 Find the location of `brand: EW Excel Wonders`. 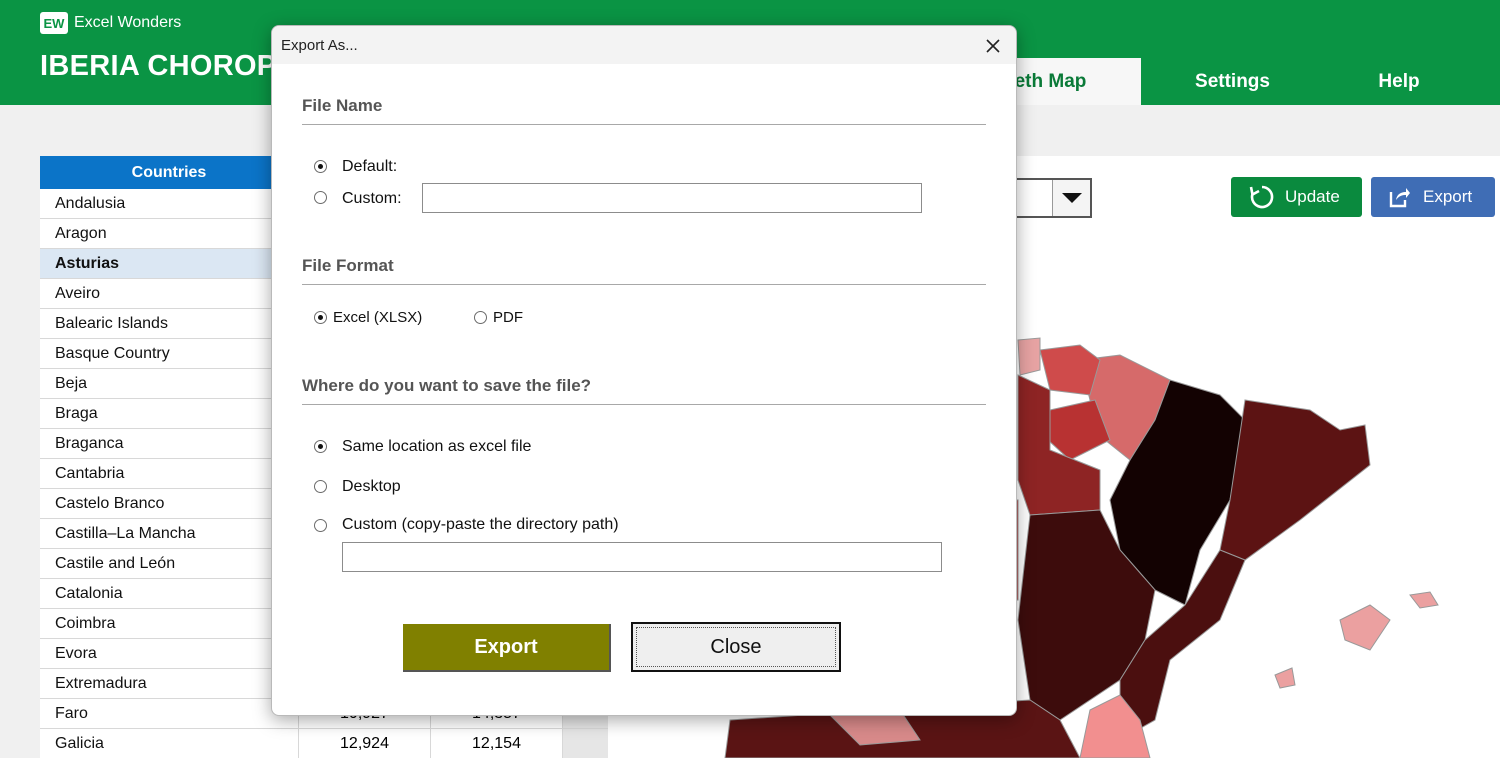

brand: EW Excel Wonders is located at coordinates (110, 23).